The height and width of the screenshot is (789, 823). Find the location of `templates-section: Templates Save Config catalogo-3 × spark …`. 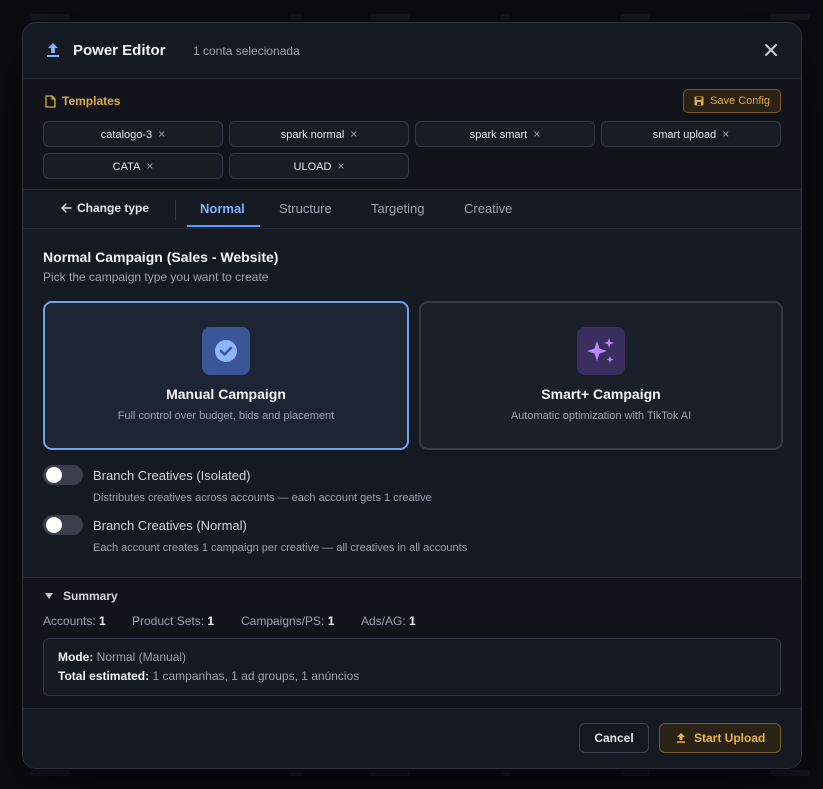

templates-section: Templates Save Config catalogo-3 × spark … is located at coordinates (412, 134).